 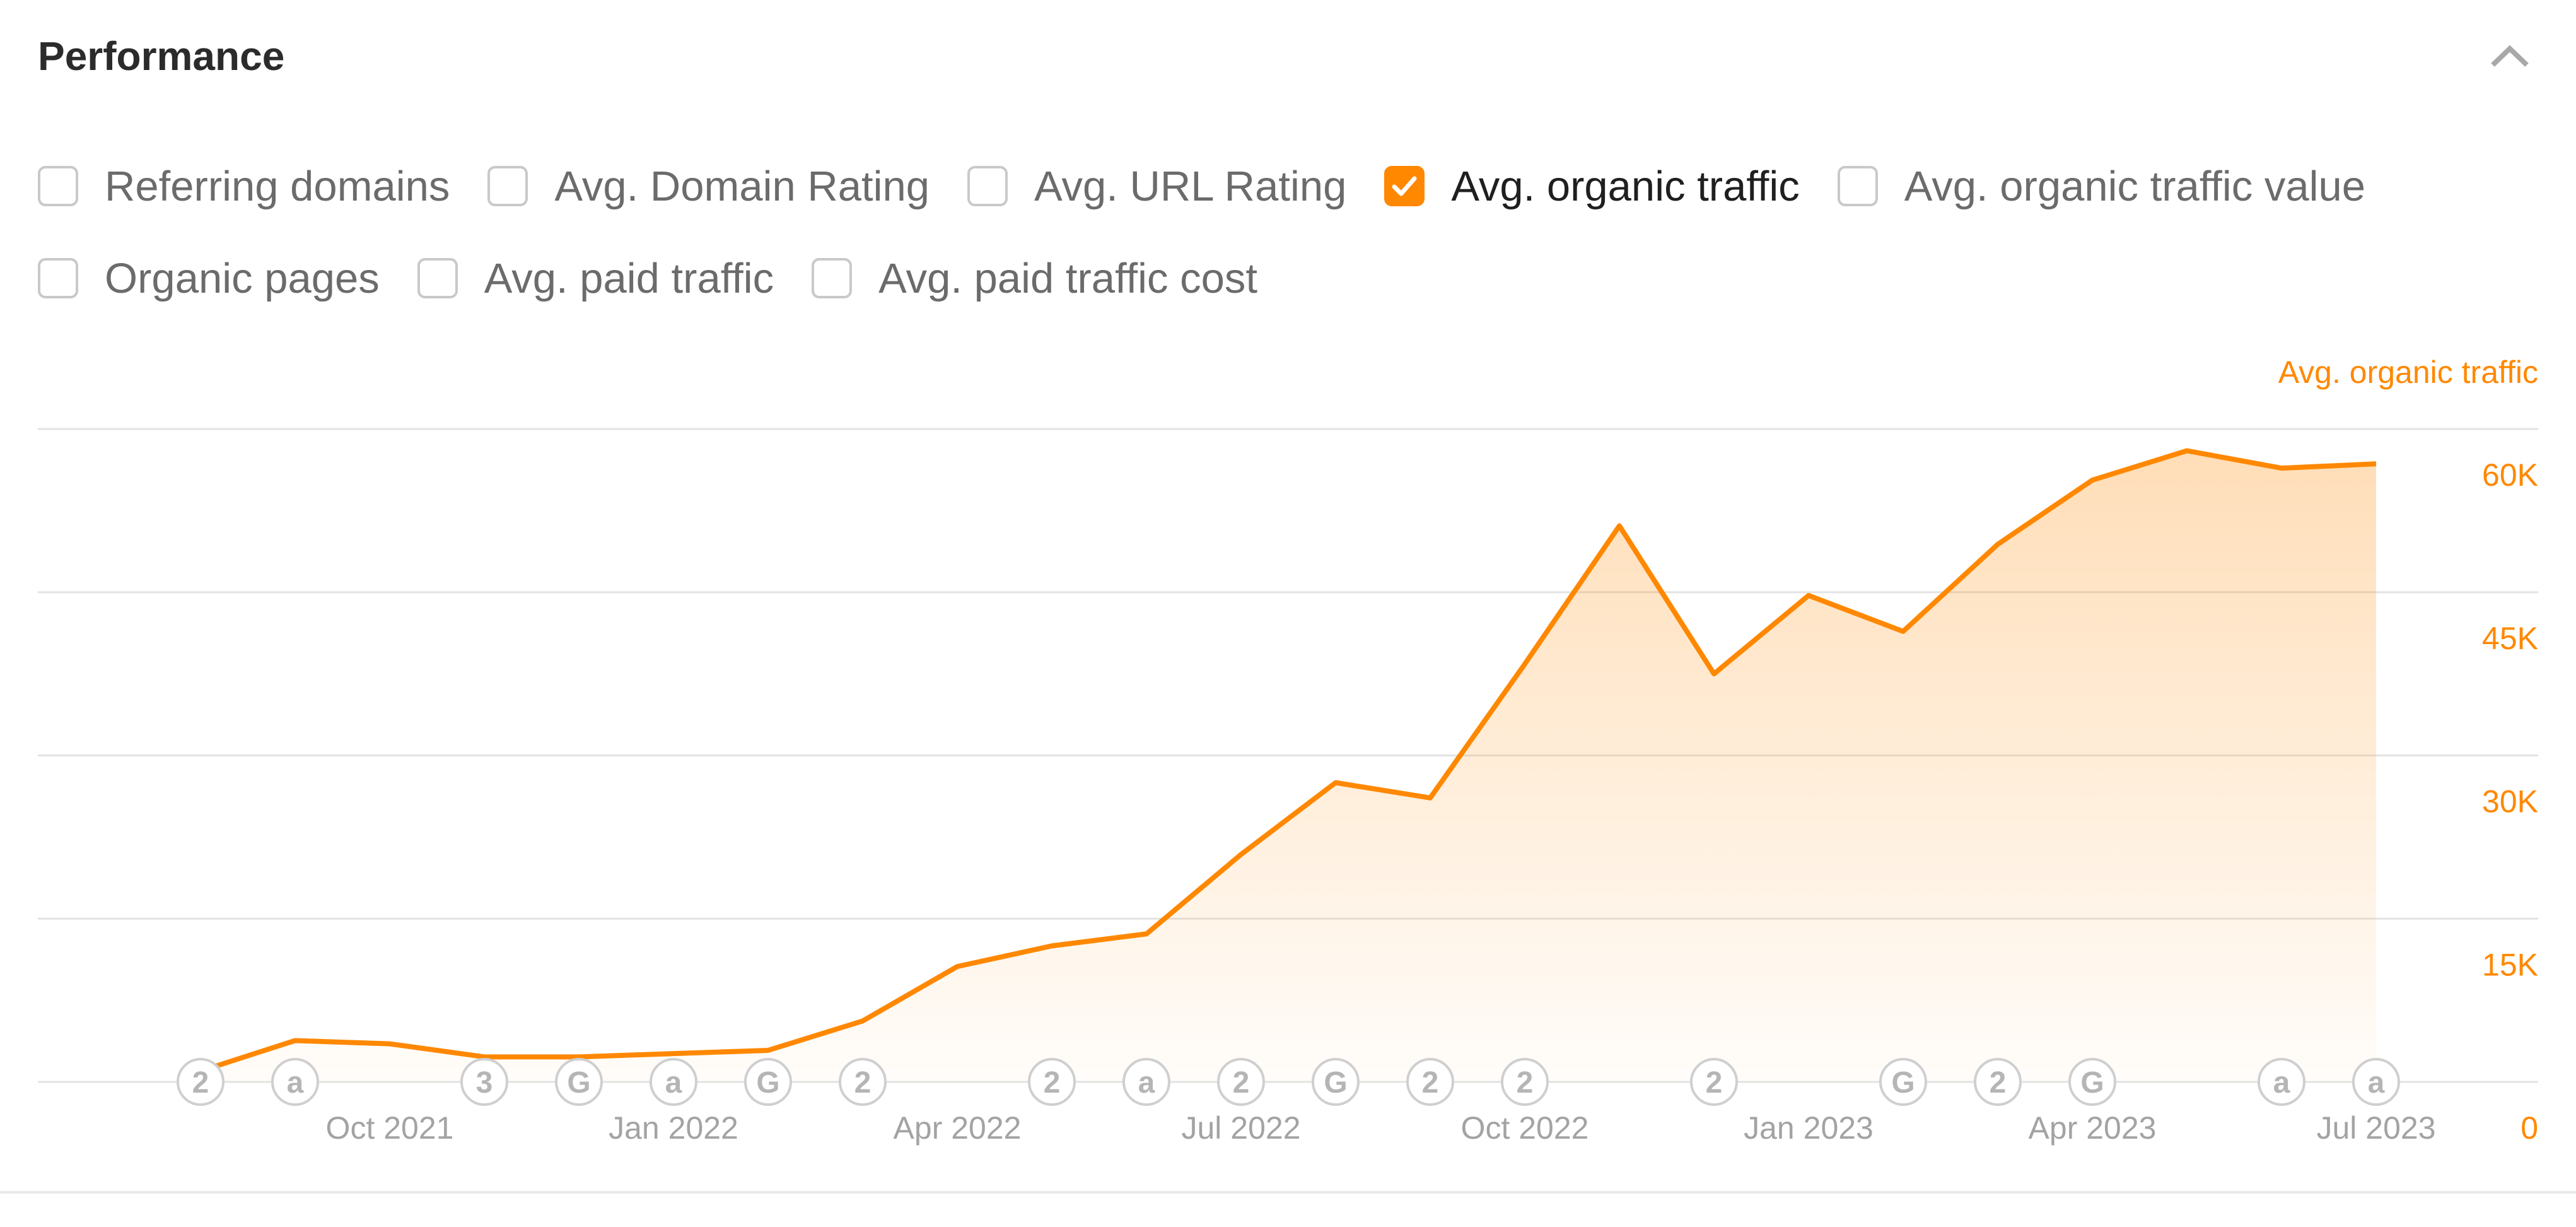 I want to click on panel-bottom-divider, so click(x=1288, y=1192).